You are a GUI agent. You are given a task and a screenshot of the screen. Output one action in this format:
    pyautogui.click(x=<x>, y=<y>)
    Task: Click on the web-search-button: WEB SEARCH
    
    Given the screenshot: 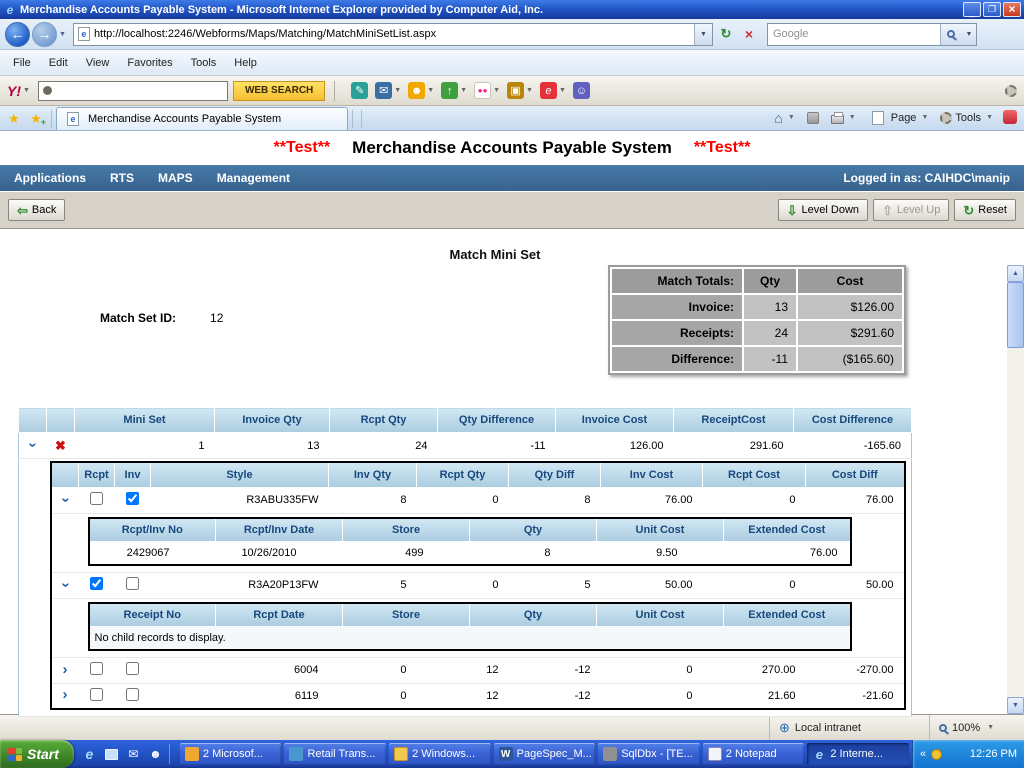 What is the action you would take?
    pyautogui.click(x=279, y=90)
    